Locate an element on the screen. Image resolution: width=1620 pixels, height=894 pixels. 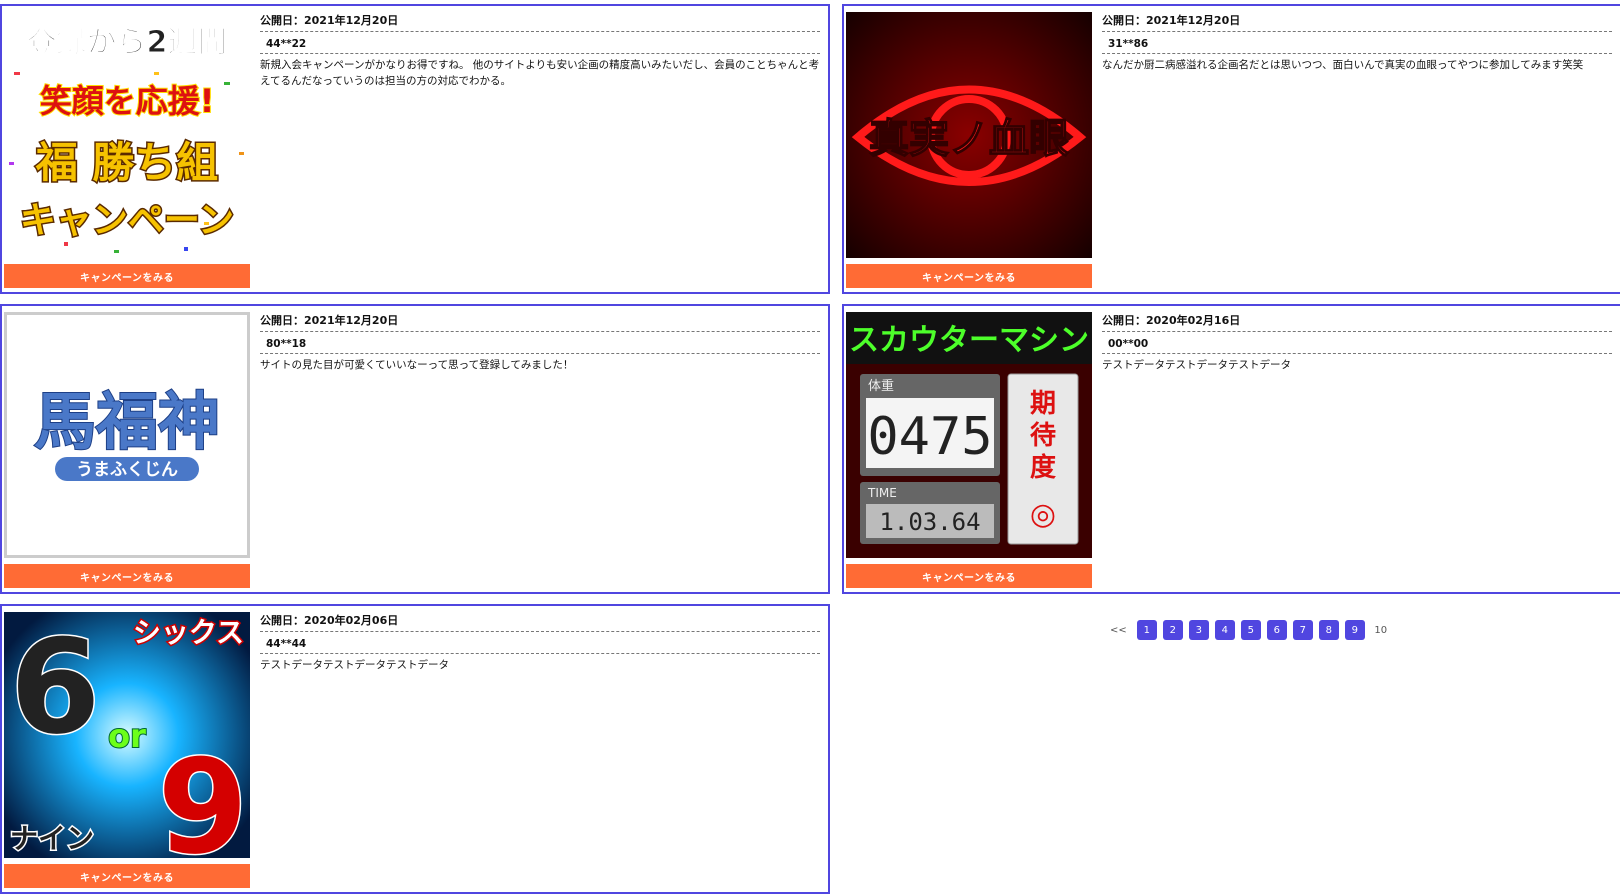
thumb-line-2: 笑顔を応援! is located at coordinates (127, 101).